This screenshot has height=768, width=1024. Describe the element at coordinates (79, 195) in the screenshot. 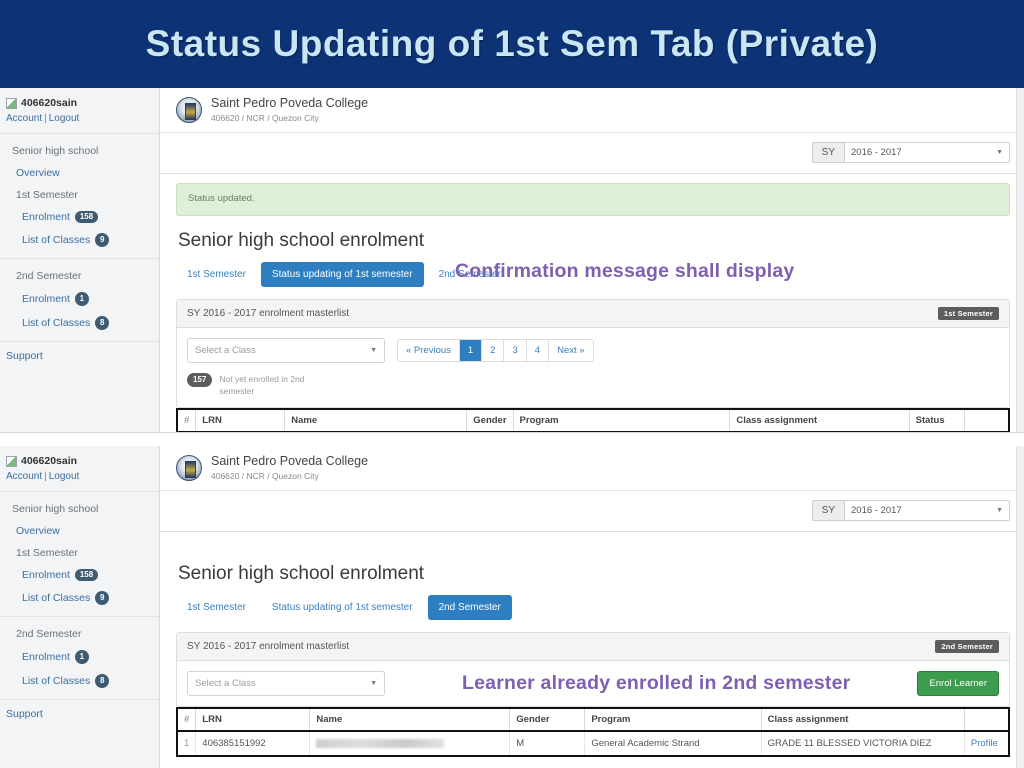

I see `sidebar-item-1st-semester: 1st Semester` at that location.